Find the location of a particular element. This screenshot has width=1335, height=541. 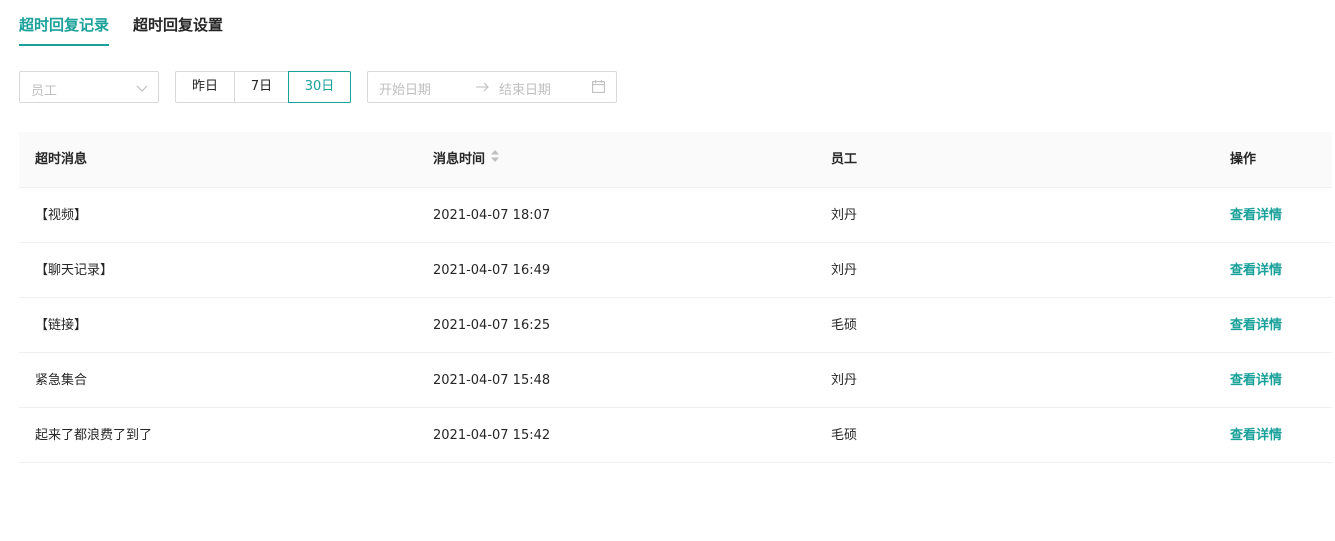

table-header: 超时消息 消息时间 员工 操作 is located at coordinates (675, 160).